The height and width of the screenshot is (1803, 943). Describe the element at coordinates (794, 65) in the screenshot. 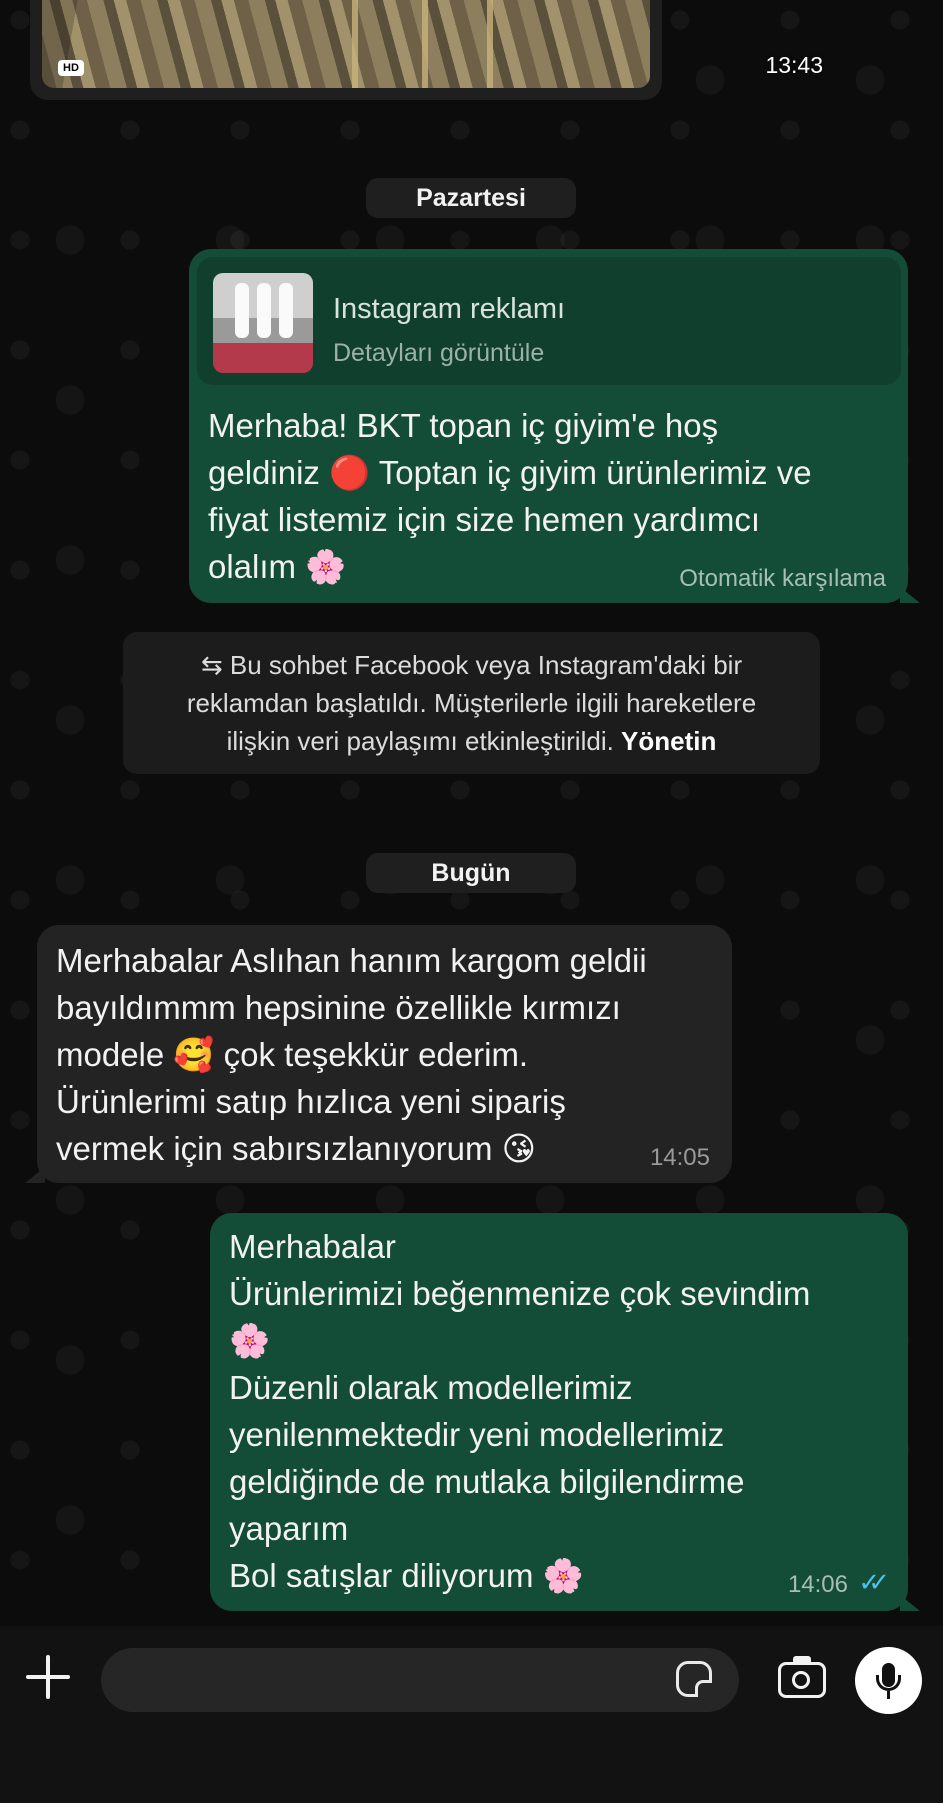

I see `media-timestamp: 13:43` at that location.